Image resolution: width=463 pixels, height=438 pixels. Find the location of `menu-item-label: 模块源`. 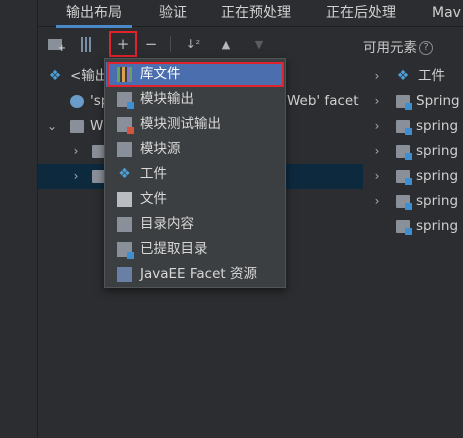

menu-item-label: 模块源 is located at coordinates (160, 149).